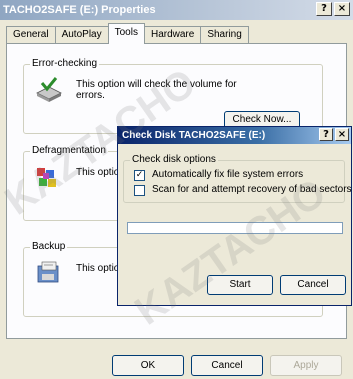 The width and height of the screenshot is (353, 379). Describe the element at coordinates (235, 228) in the screenshot. I see `check-disk-progress` at that location.